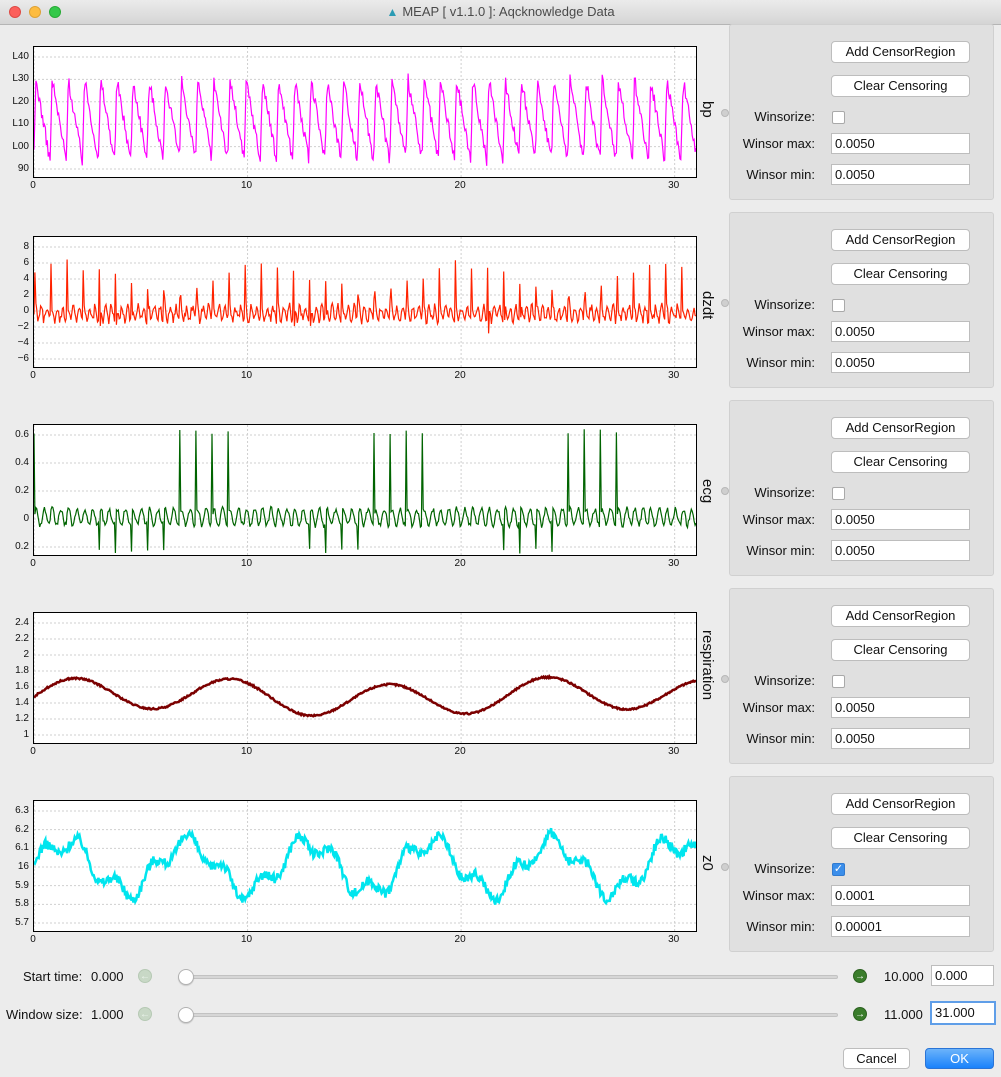  What do you see at coordinates (33, 751) in the screenshot?
I see `respiration-x-tick-label: 0` at bounding box center [33, 751].